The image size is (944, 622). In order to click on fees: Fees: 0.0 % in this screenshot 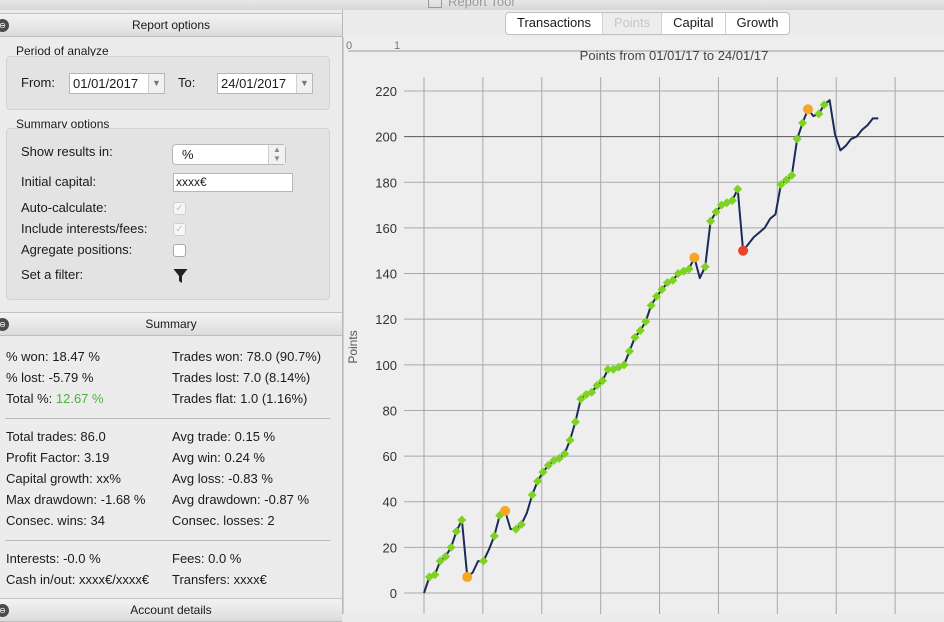, I will do `click(207, 558)`.